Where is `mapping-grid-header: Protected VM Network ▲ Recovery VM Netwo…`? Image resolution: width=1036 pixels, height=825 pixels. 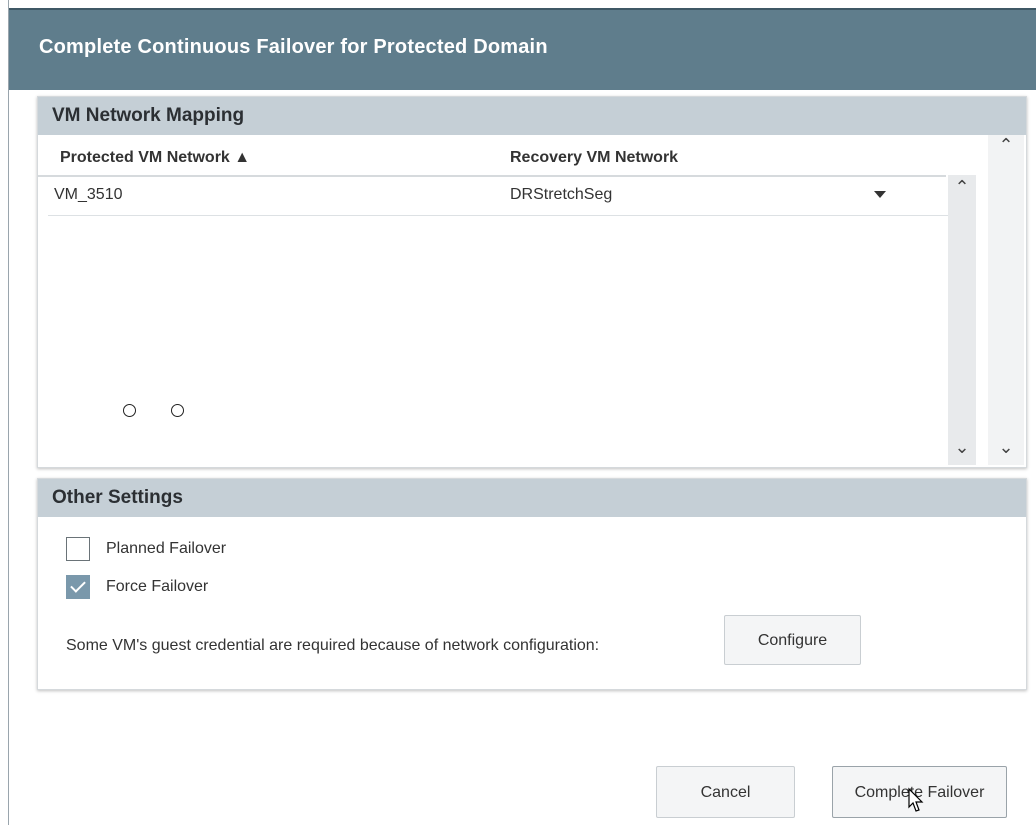
mapping-grid-header: Protected VM Network ▲ Recovery VM Netwo… is located at coordinates (492, 156).